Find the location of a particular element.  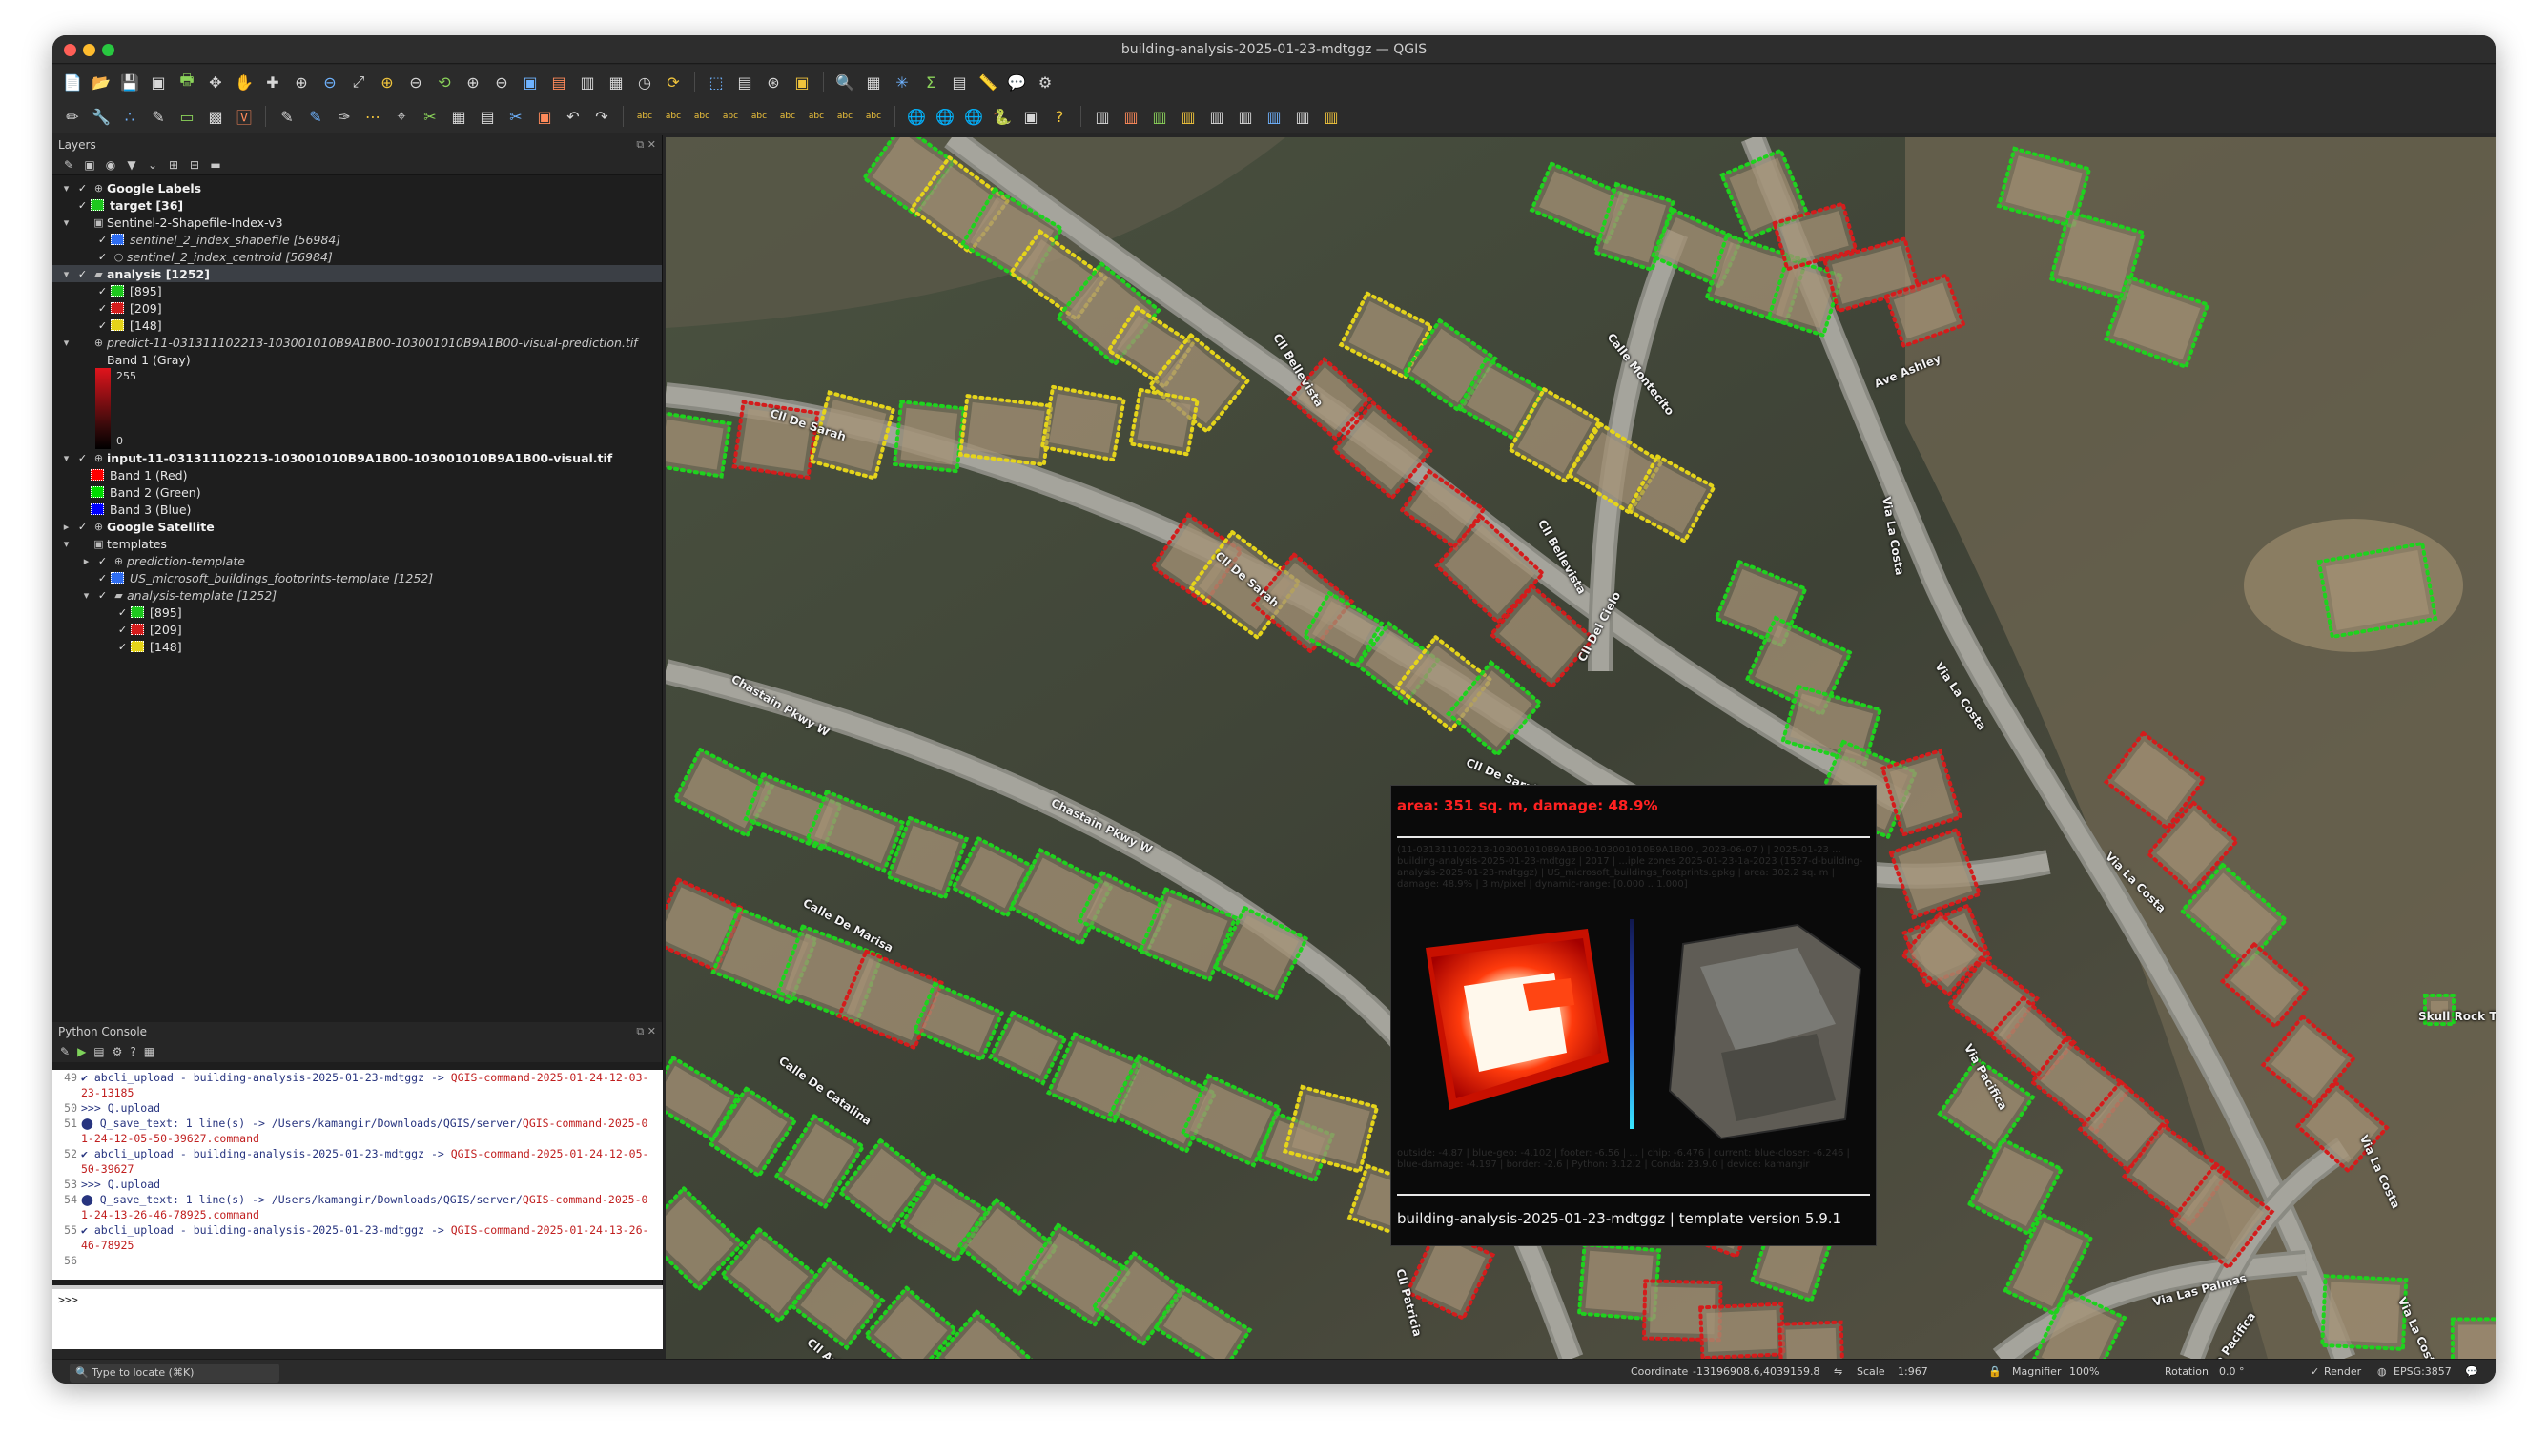

collapse-all-icon: ⊟ is located at coordinates (194, 165).